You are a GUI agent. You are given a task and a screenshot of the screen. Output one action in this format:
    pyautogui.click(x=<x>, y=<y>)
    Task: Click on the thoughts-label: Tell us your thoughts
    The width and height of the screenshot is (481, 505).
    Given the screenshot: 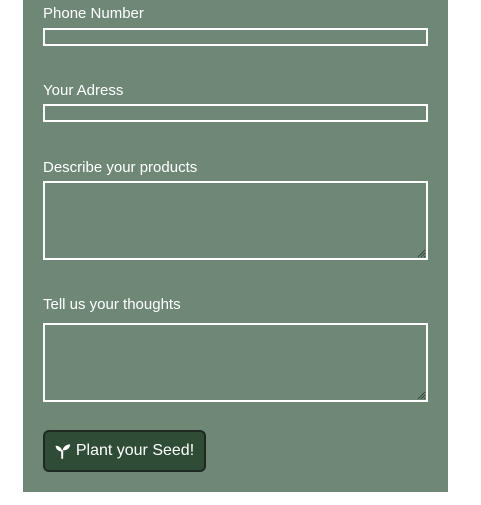 What is the action you would take?
    pyautogui.click(x=112, y=304)
    